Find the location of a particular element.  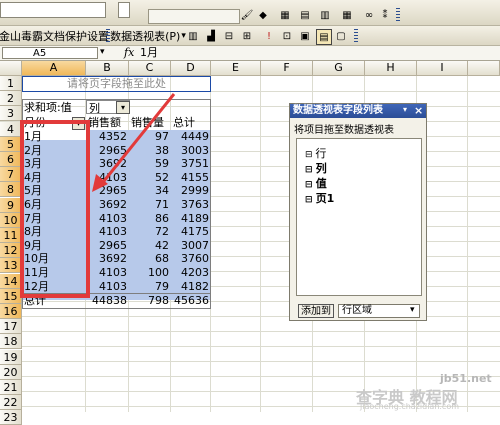

field-icon: ⊟ is located at coordinates (310, 200).